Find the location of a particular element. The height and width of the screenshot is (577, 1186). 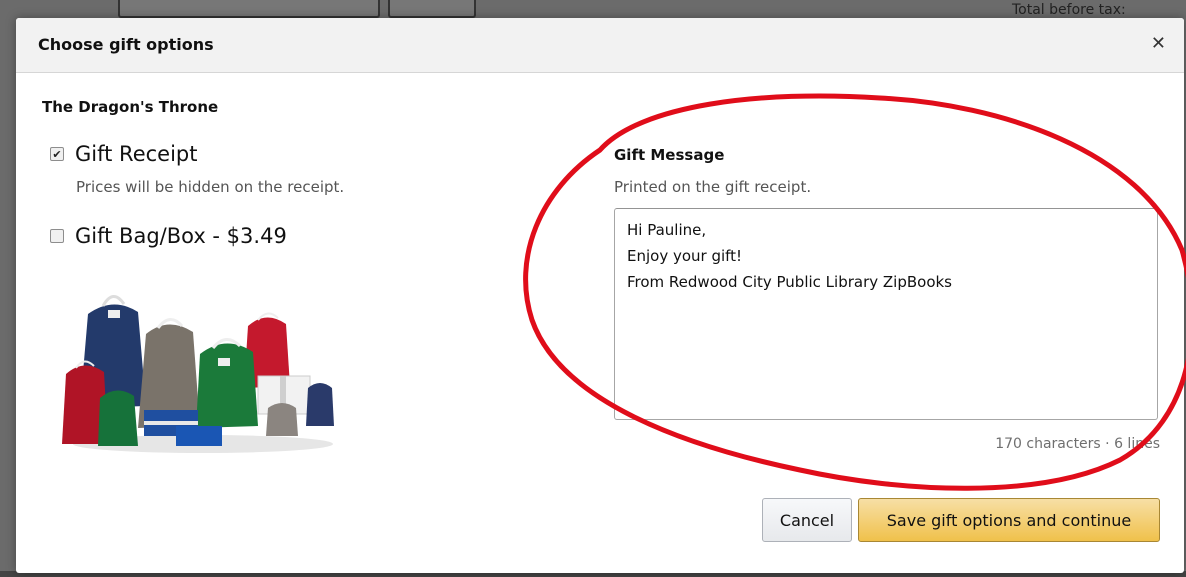

close-icon: ✕ is located at coordinates (1158, 43).